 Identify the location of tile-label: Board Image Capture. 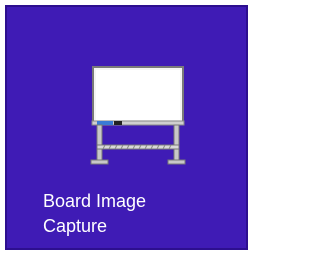
(138, 214).